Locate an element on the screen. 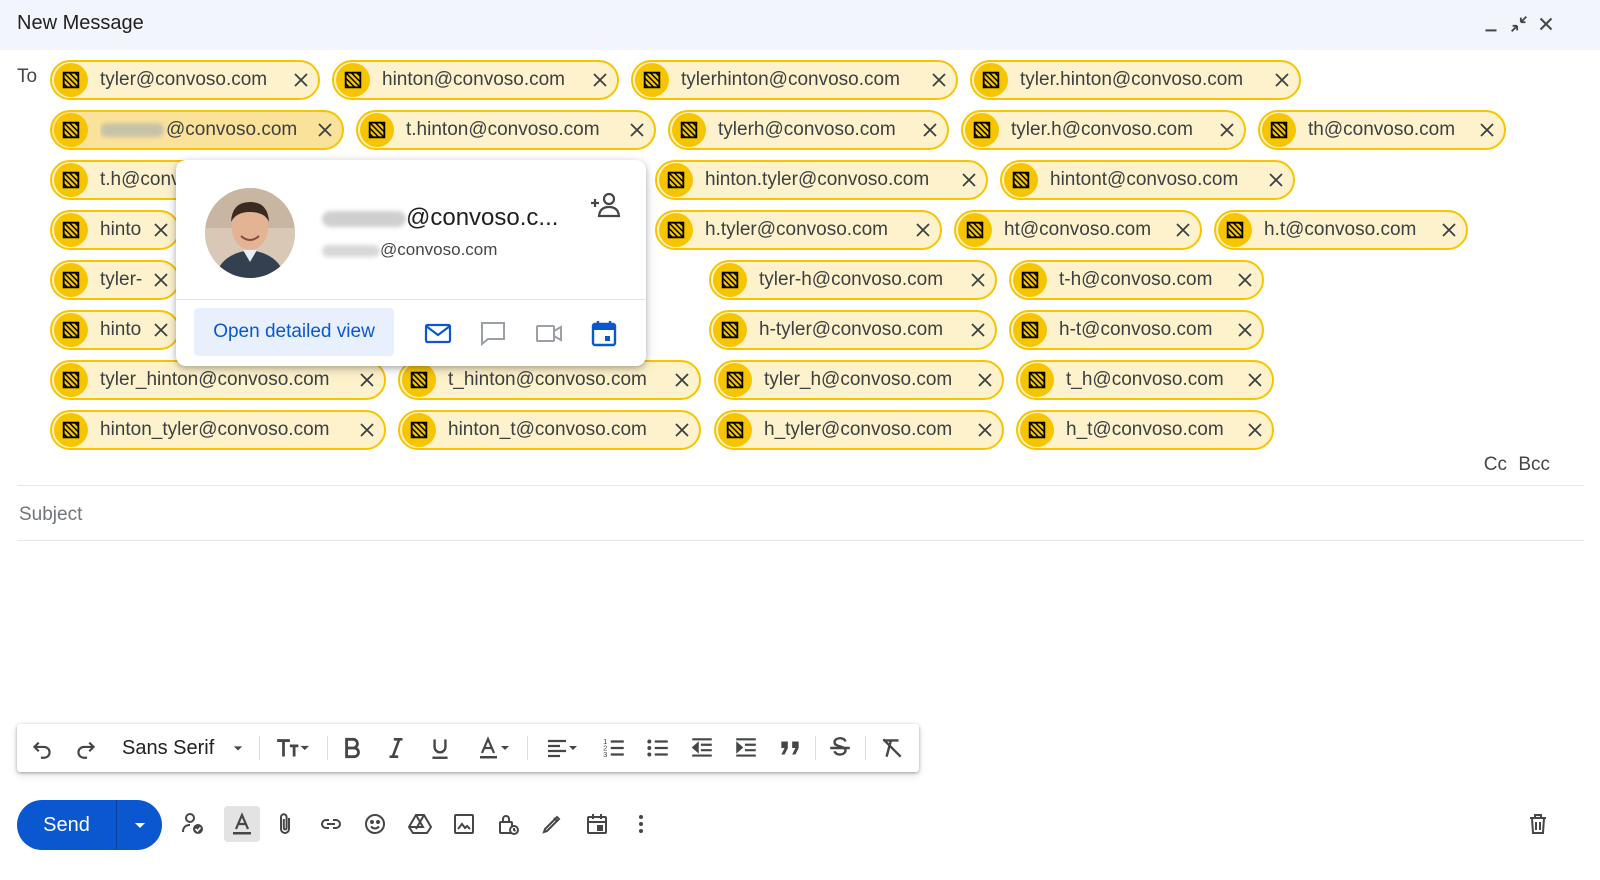  recipient-chip: hinton.tyler@convoso.com is located at coordinates (821, 180).